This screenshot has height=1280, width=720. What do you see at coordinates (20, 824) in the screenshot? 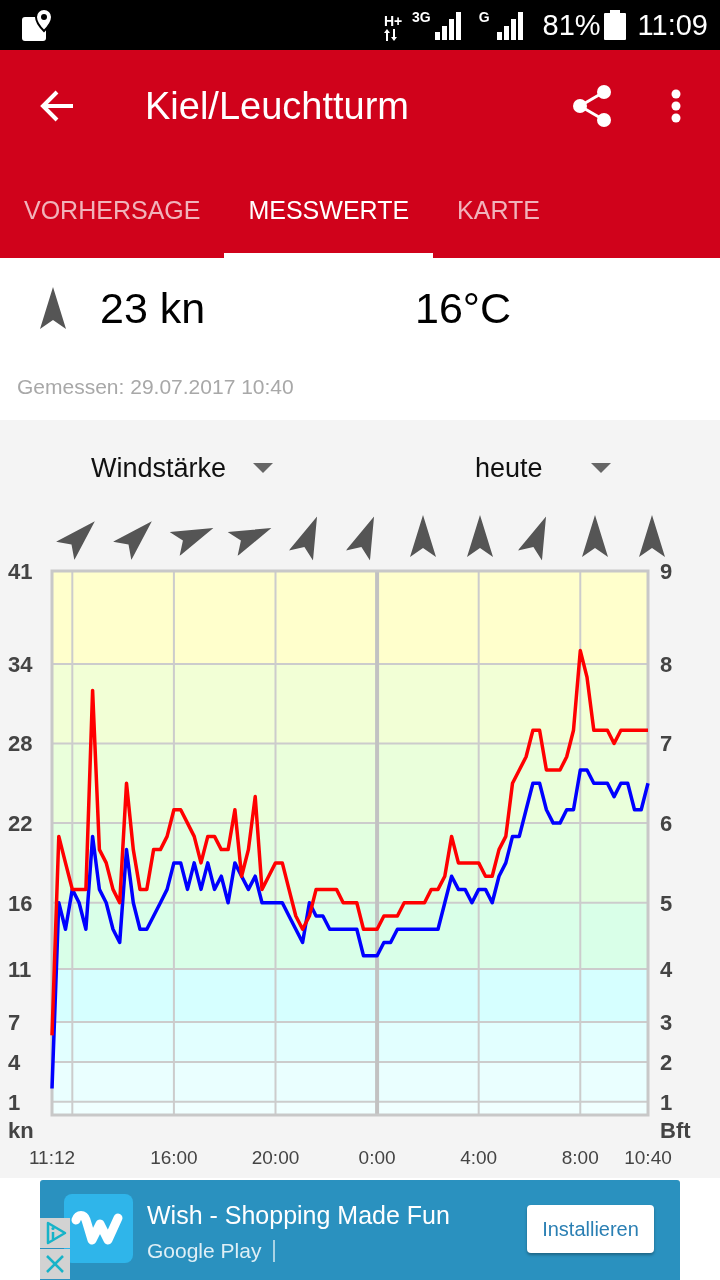
I see `axis-tick-label: 22` at bounding box center [20, 824].